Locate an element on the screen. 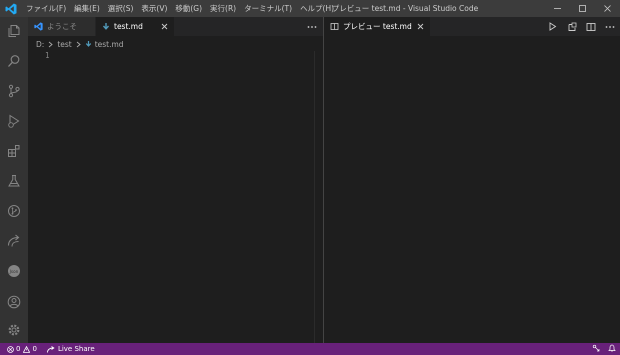 The width and height of the screenshot is (620, 355). remote-icon is located at coordinates (14, 241).